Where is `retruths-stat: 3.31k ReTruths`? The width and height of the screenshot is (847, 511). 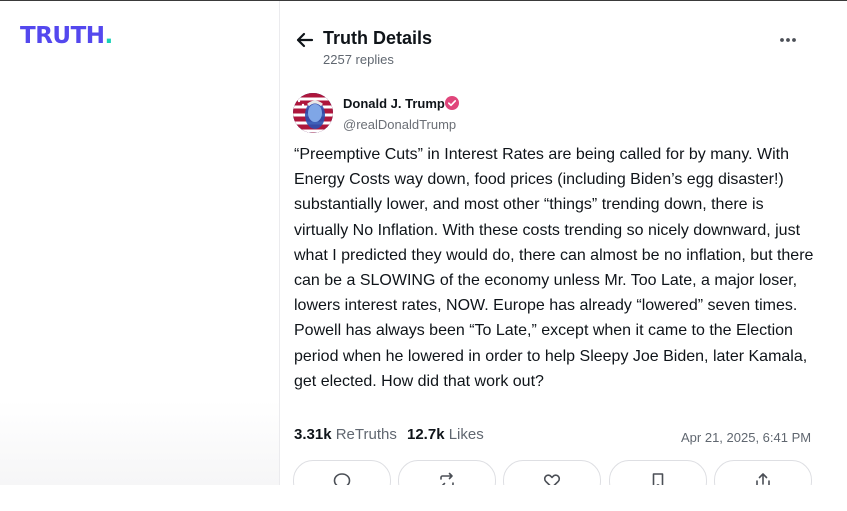 retruths-stat: 3.31k ReTruths is located at coordinates (345, 434).